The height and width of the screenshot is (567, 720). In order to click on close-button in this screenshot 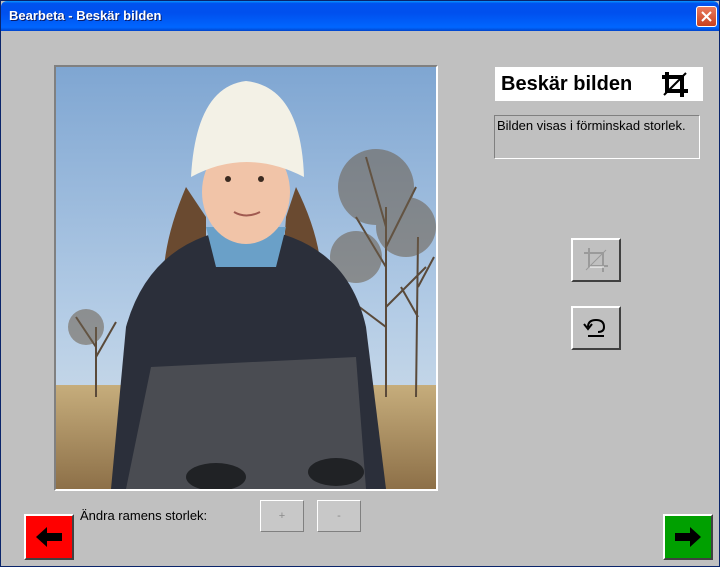, I will do `click(706, 16)`.